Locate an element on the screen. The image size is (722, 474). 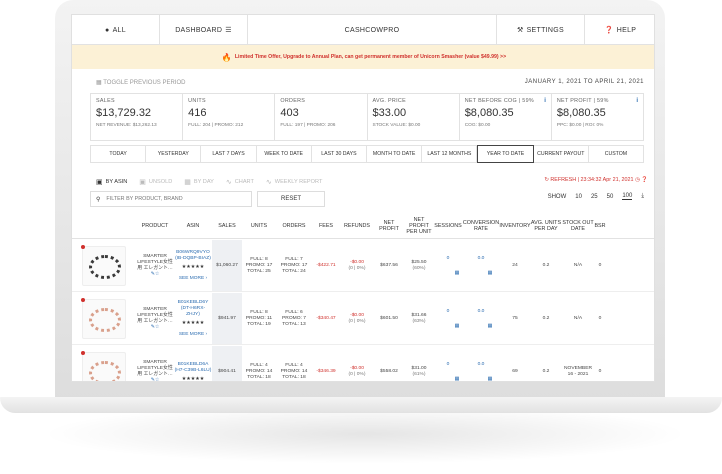
period-year-to-date: YEAR TO DATE is located at coordinates (505, 154).